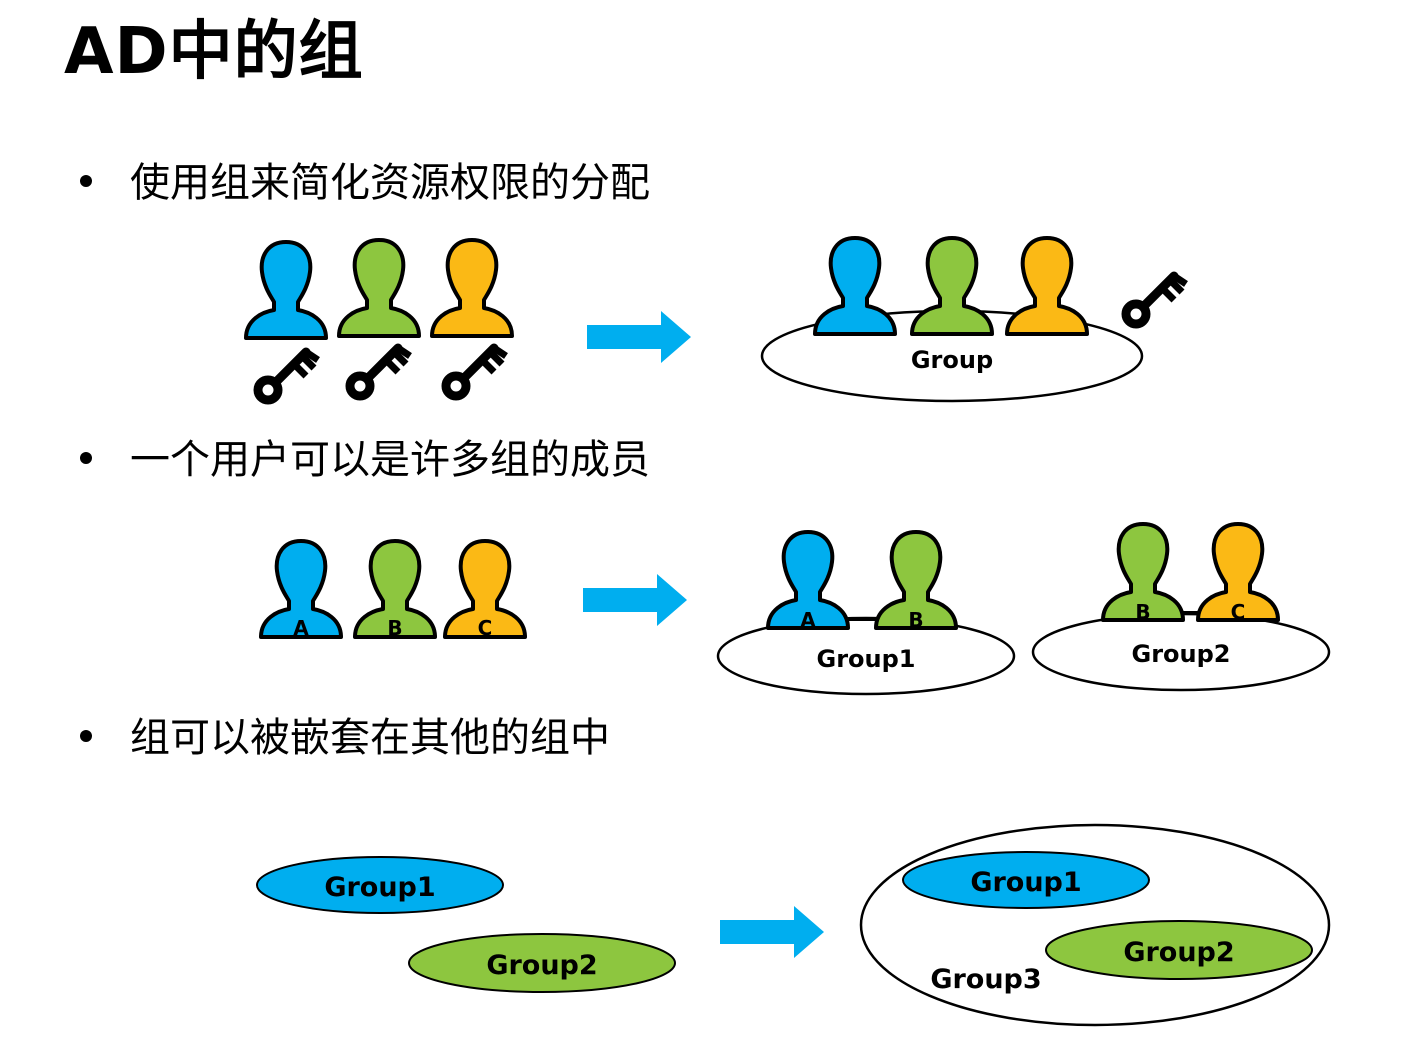  I want to click on diagram-2: A B C A B Group1 B C Group2, so click(795, 609).